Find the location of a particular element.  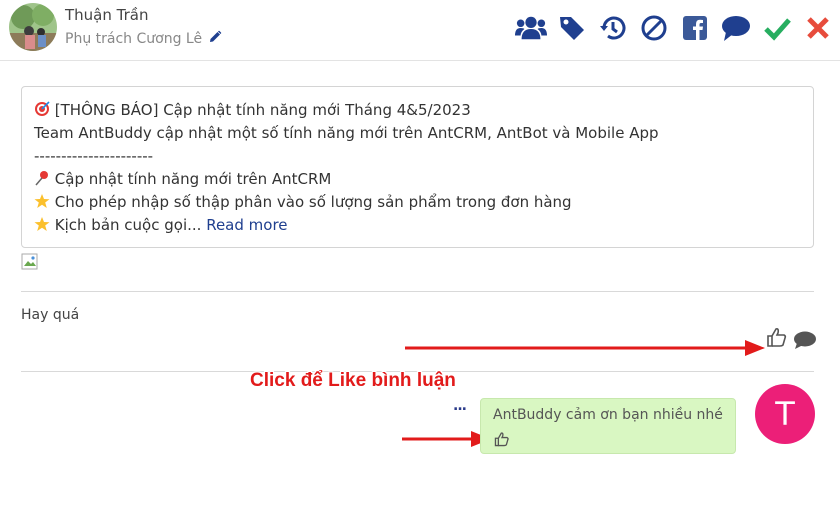

conversation-header: Thuận Trần Phụ trách Cương Lê is located at coordinates (420, 30).